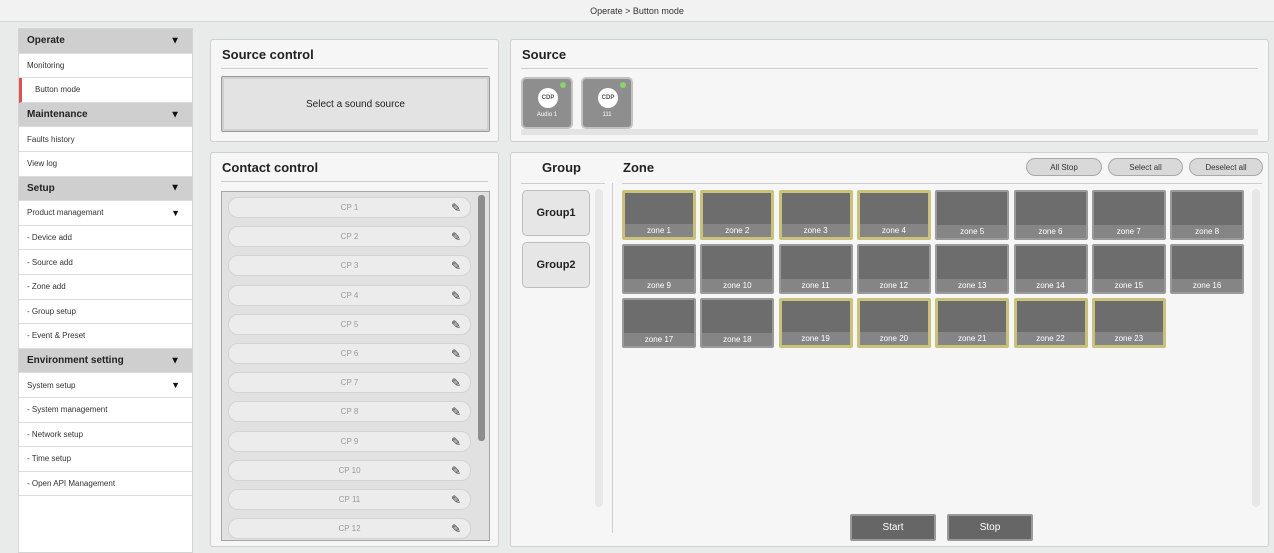 This screenshot has width=1274, height=553. Describe the element at coordinates (815, 323) in the screenshot. I see `zone-tile: zone 19` at that location.